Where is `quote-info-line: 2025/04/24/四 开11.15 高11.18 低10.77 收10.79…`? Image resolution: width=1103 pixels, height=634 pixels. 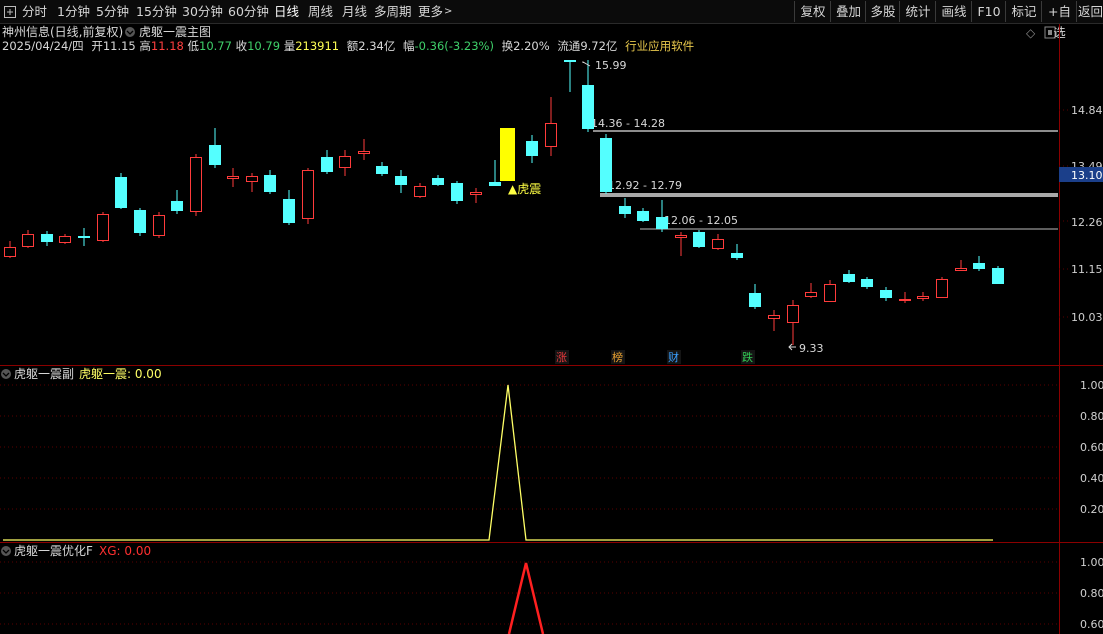 quote-info-line: 2025/04/24/四 开11.15 高11.18 低10.77 收10.79… is located at coordinates (348, 46).